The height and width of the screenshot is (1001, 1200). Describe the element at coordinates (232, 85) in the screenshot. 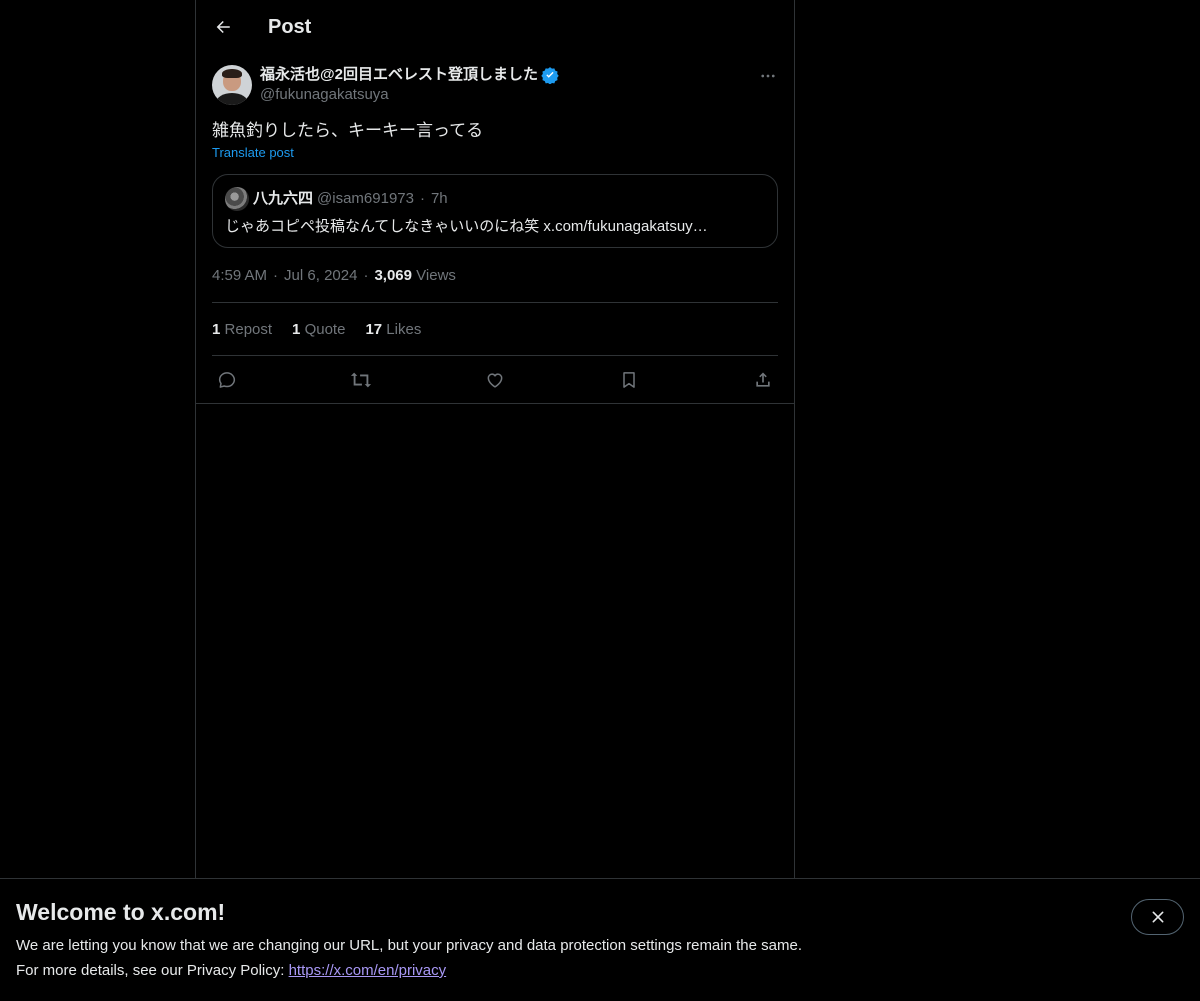

I see `avatar` at that location.